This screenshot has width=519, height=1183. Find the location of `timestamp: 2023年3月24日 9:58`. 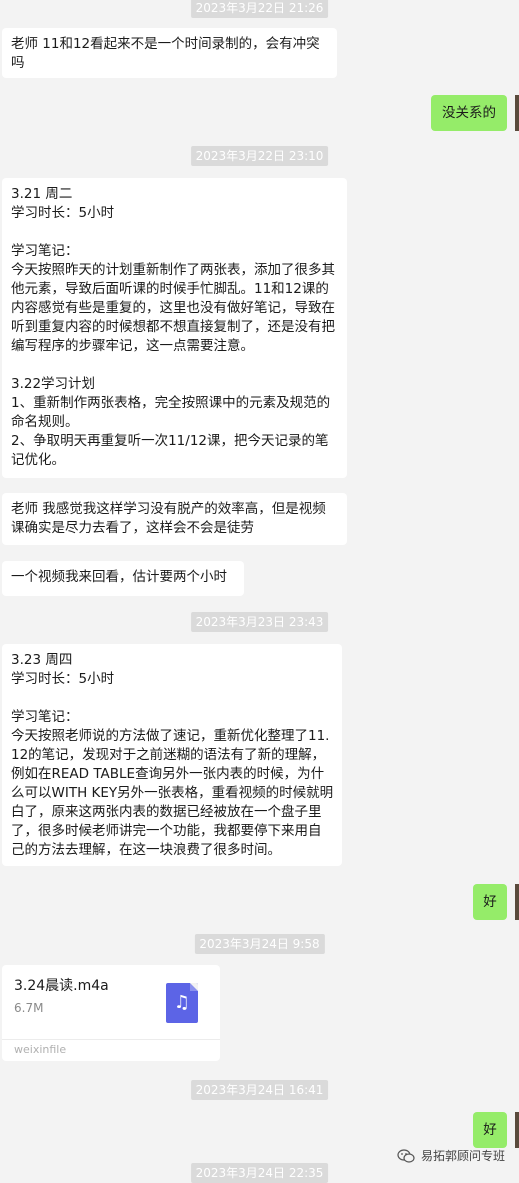

timestamp: 2023年3月24日 9:58 is located at coordinates (259, 944).